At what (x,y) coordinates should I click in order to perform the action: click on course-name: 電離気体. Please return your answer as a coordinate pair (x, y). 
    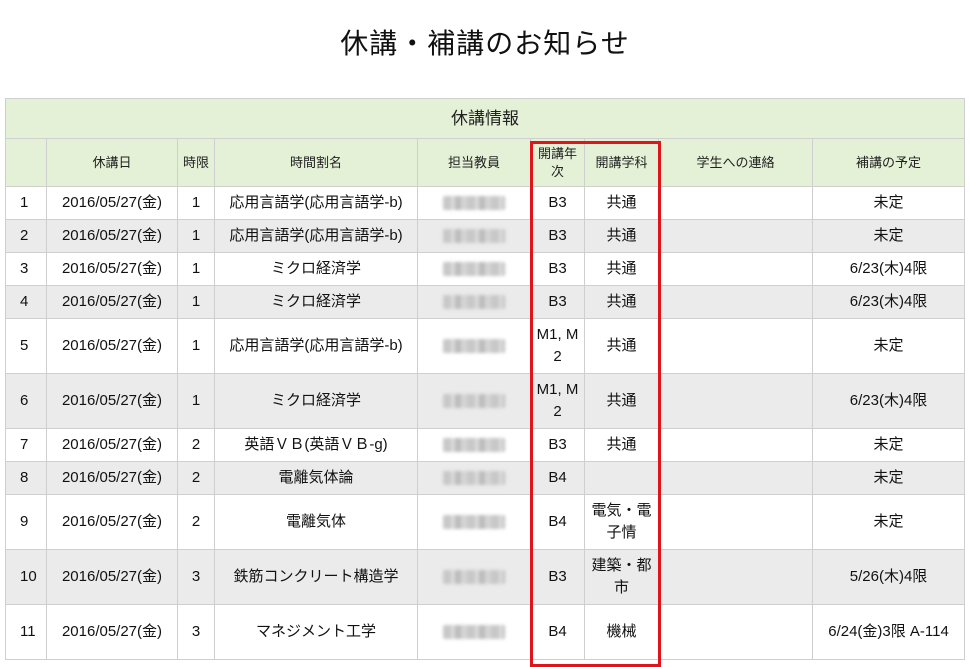
    Looking at the image, I should click on (316, 522).